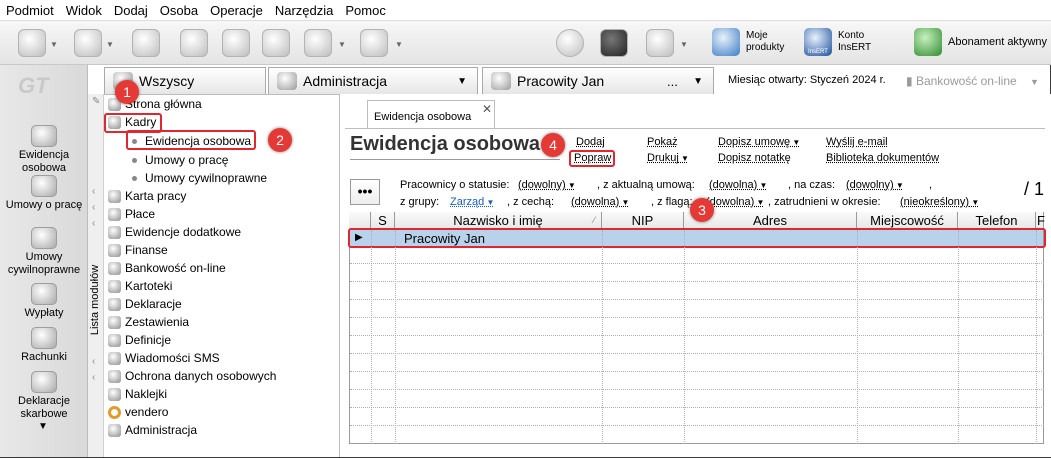 Image resolution: width=1051 pixels, height=458 pixels. I want to click on tree-item-karta-pracy: Karta pracy, so click(147, 196).